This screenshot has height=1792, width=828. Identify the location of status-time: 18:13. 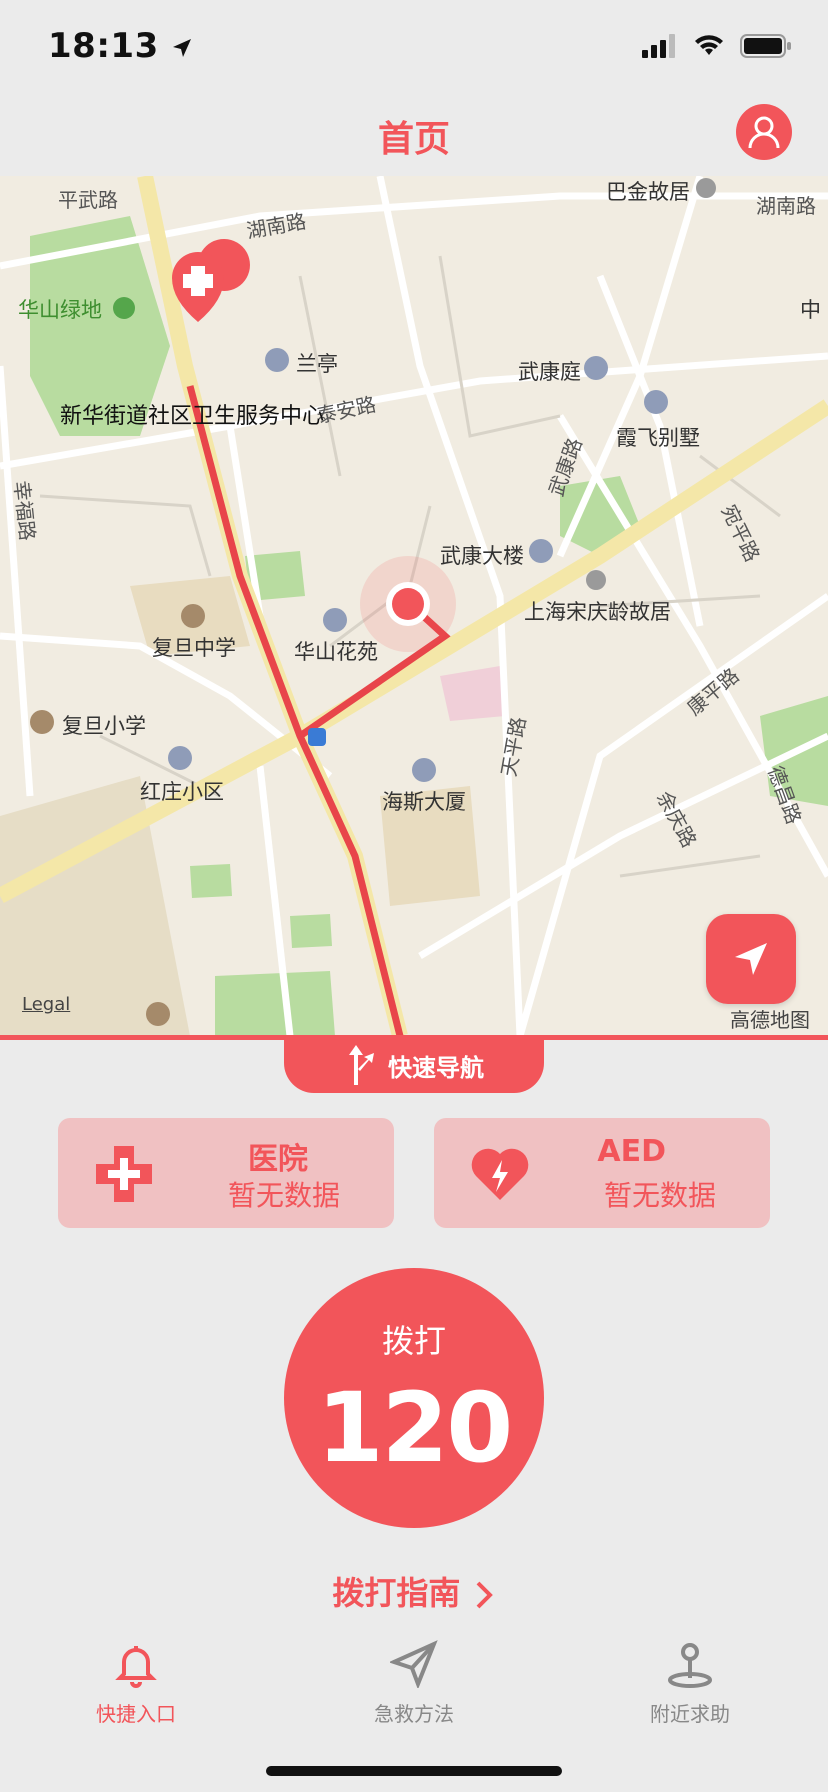
(120, 46).